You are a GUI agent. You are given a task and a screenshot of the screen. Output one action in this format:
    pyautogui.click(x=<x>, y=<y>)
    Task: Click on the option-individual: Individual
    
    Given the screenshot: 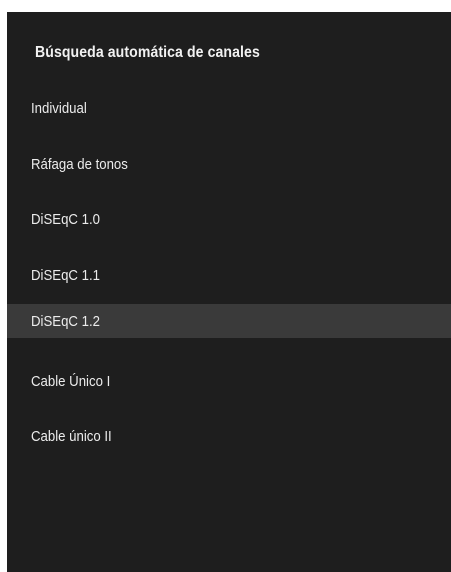 What is the action you would take?
    pyautogui.click(x=229, y=108)
    